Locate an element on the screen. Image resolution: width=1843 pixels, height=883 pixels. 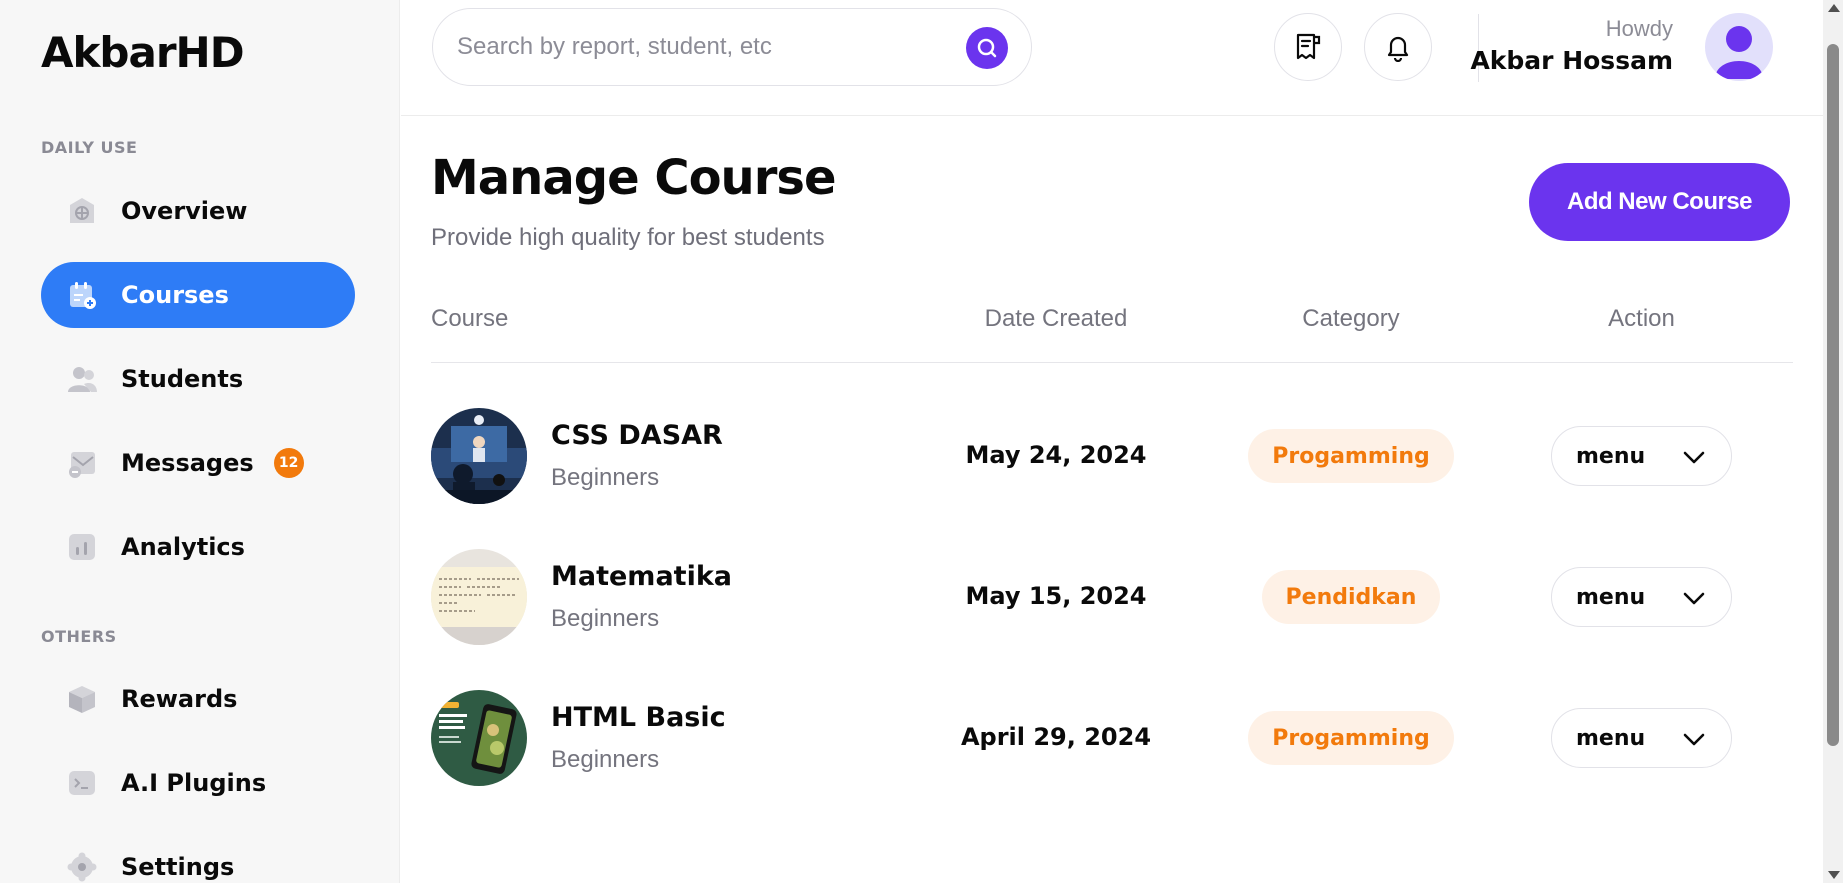
calendar-add-icon is located at coordinates (82, 295).